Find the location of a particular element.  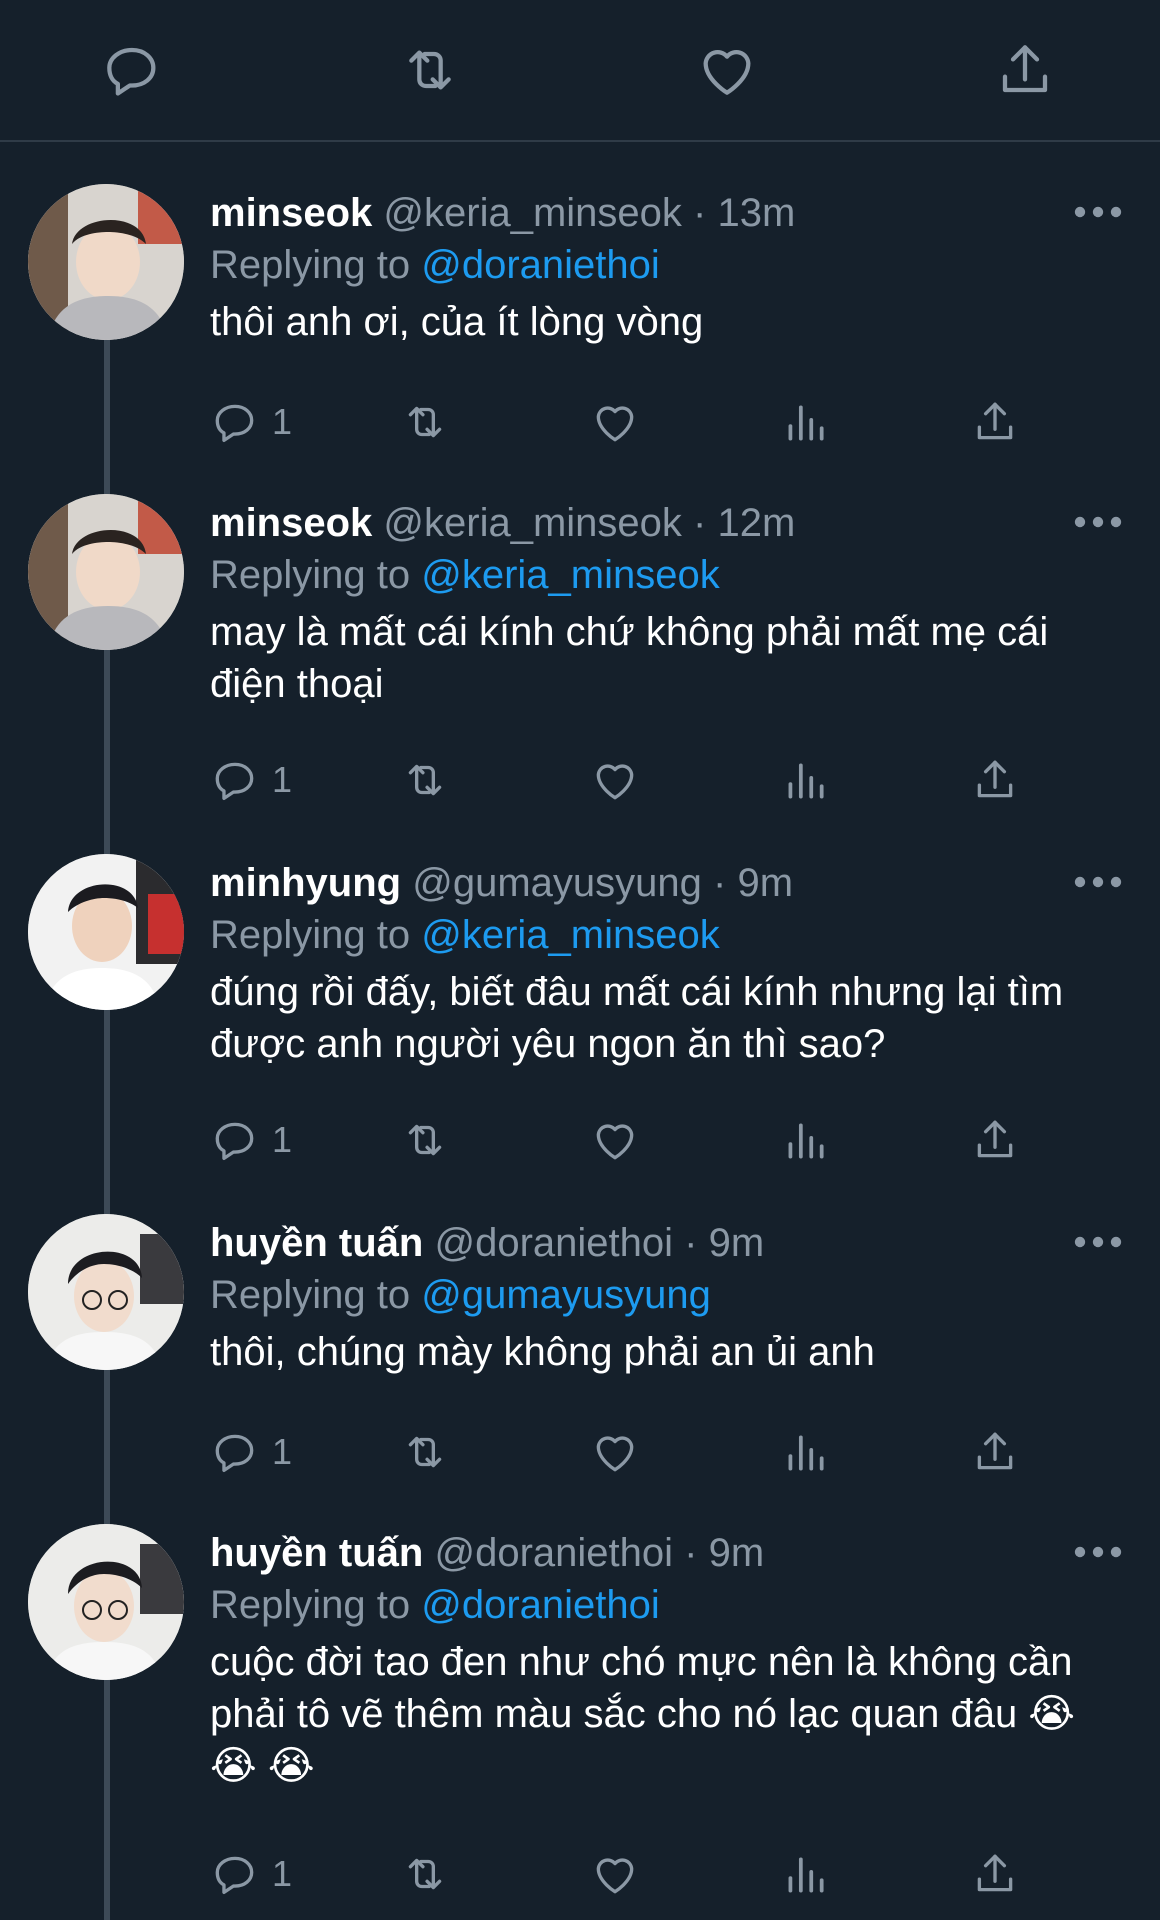

user-handle: @keria_minseok is located at coordinates (532, 523).